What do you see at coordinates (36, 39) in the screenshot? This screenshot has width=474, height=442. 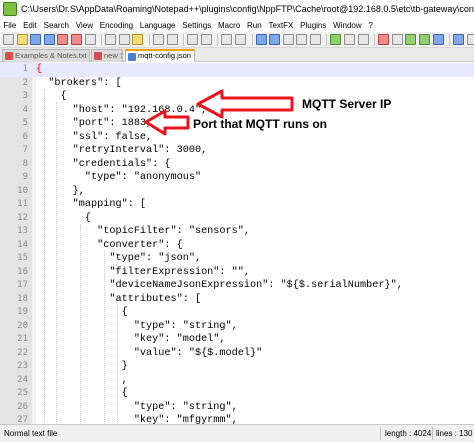 I see `save-icon` at bounding box center [36, 39].